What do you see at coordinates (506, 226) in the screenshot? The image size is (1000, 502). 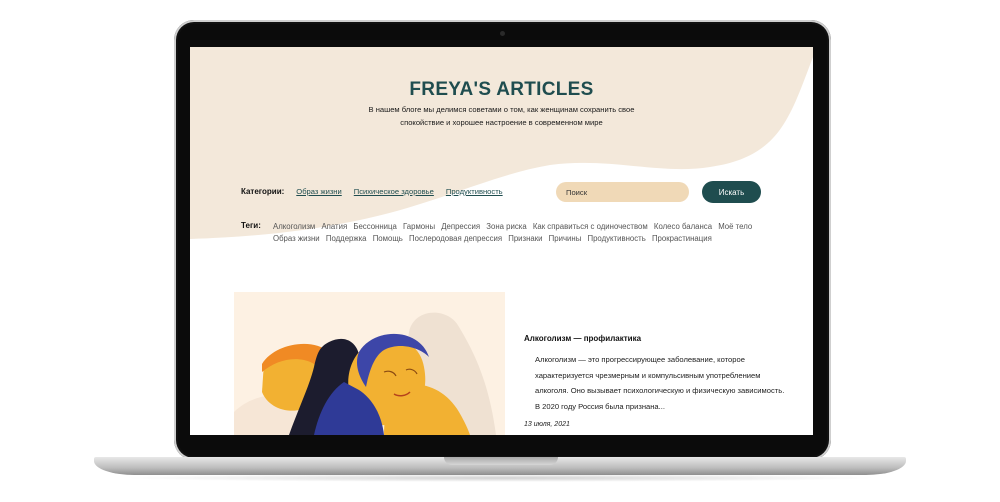 I see `tag-item: Зона риска` at bounding box center [506, 226].